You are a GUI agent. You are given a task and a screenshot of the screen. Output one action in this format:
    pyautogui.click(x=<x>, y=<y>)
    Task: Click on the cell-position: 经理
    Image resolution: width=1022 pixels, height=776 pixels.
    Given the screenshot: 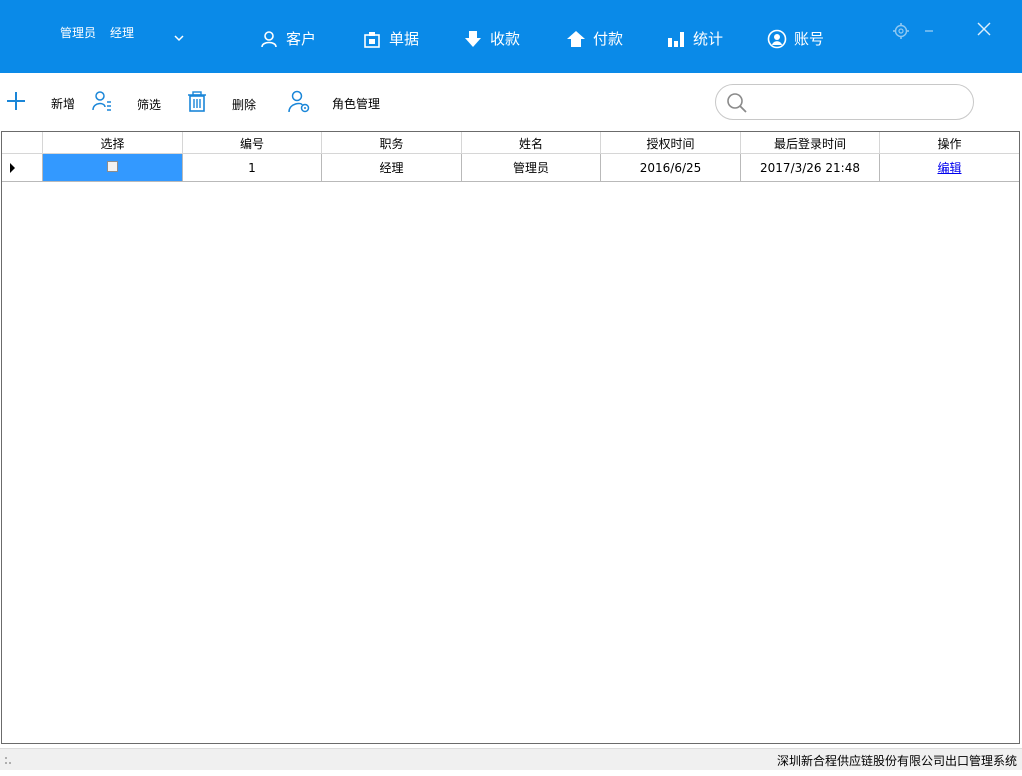 What is the action you would take?
    pyautogui.click(x=392, y=168)
    